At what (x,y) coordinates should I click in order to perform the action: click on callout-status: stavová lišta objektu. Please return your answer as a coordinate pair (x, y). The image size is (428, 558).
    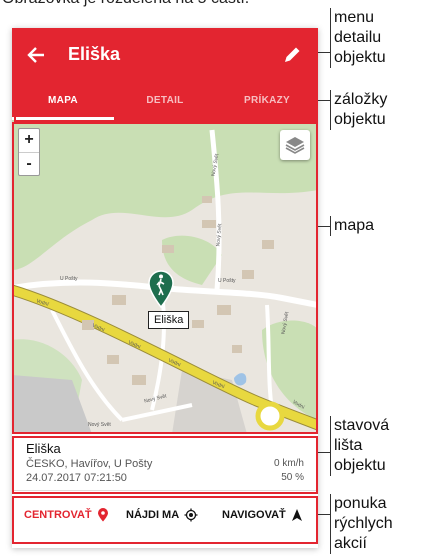
    Looking at the image, I should click on (359, 446).